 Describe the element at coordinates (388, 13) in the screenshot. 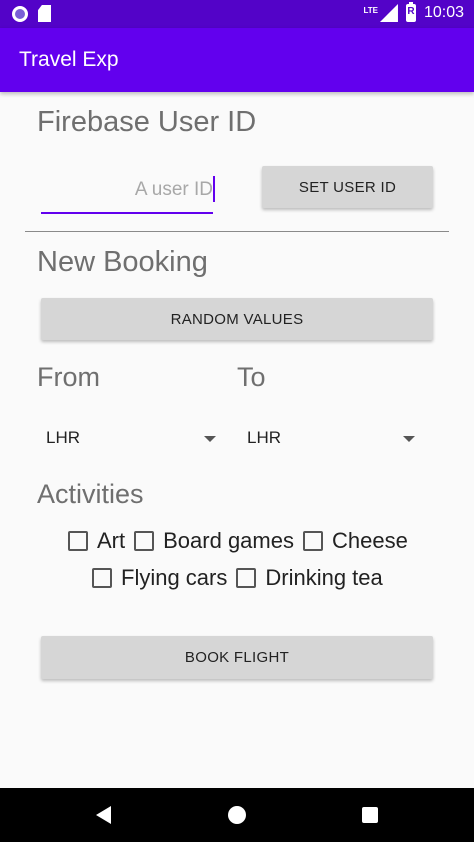

I see `lte-signal-icon` at that location.